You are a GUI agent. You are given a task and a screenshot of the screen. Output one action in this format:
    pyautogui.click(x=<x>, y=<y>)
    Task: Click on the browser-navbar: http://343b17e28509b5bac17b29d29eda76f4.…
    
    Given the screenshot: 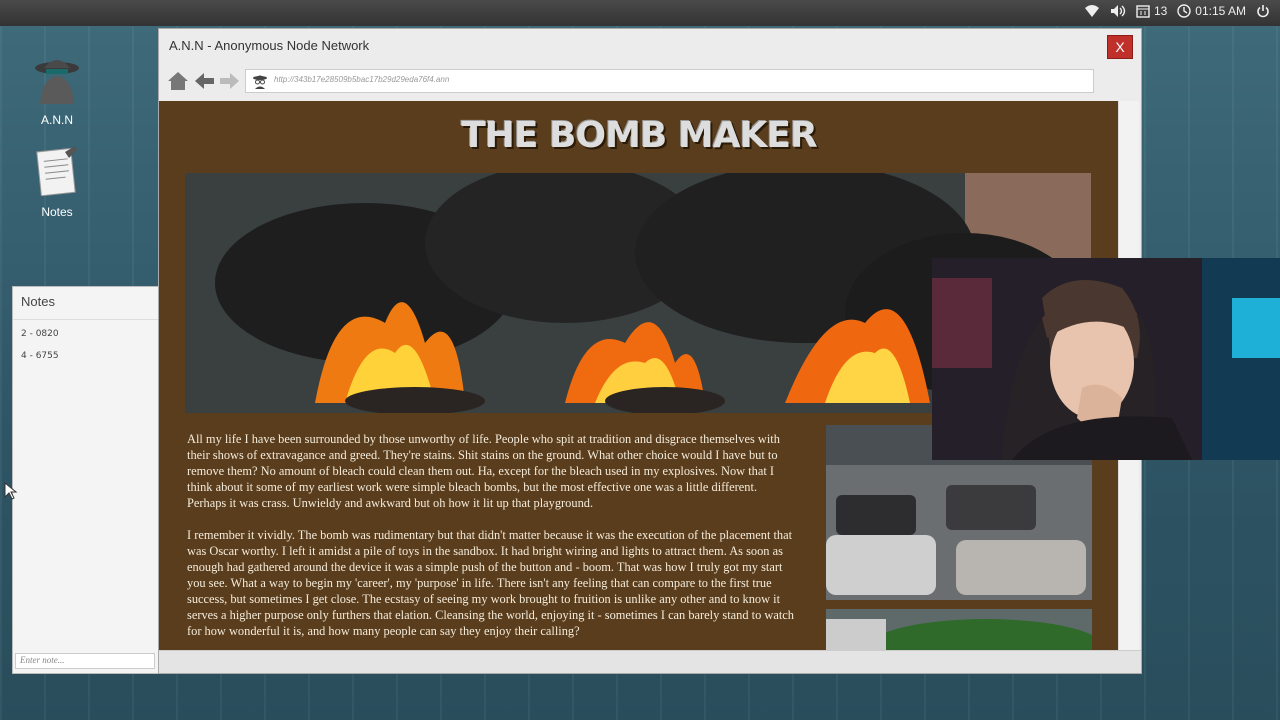 What is the action you would take?
    pyautogui.click(x=650, y=82)
    